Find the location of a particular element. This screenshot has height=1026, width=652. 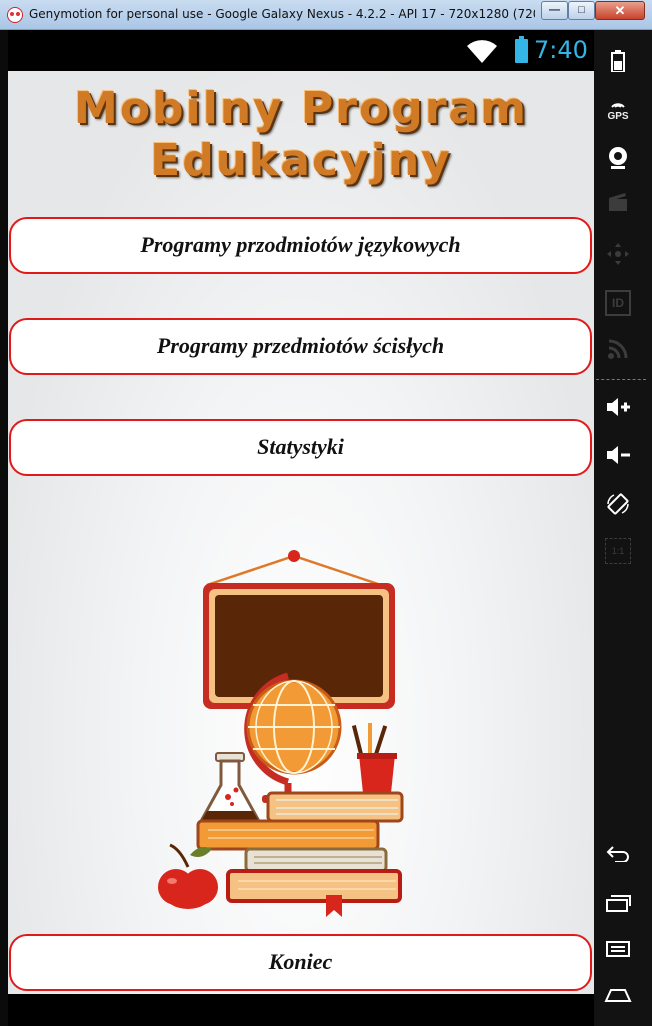

rss-tool-button is located at coordinates (618, 352).